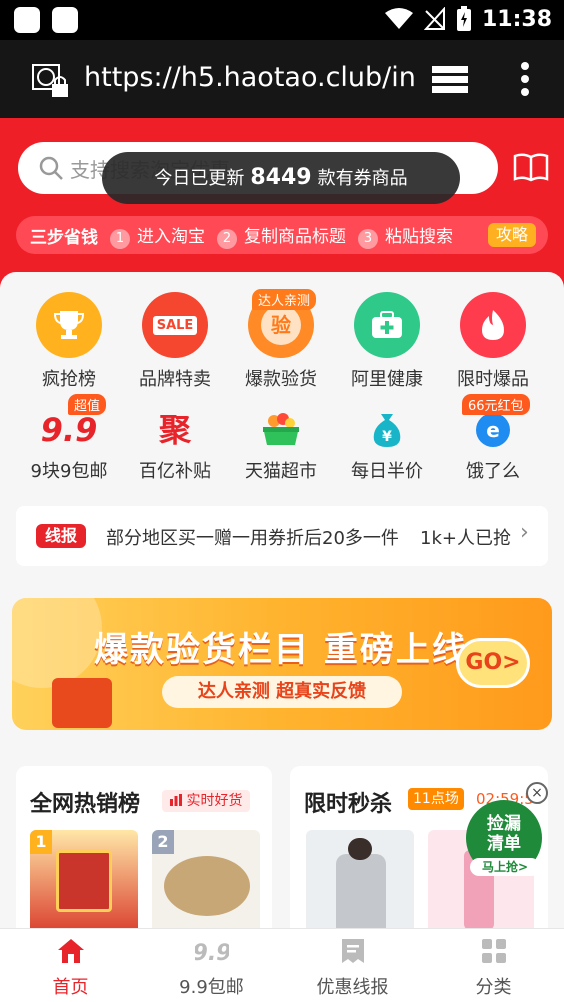  Describe the element at coordinates (176, 800) in the screenshot. I see `bar-chart-icon` at that location.